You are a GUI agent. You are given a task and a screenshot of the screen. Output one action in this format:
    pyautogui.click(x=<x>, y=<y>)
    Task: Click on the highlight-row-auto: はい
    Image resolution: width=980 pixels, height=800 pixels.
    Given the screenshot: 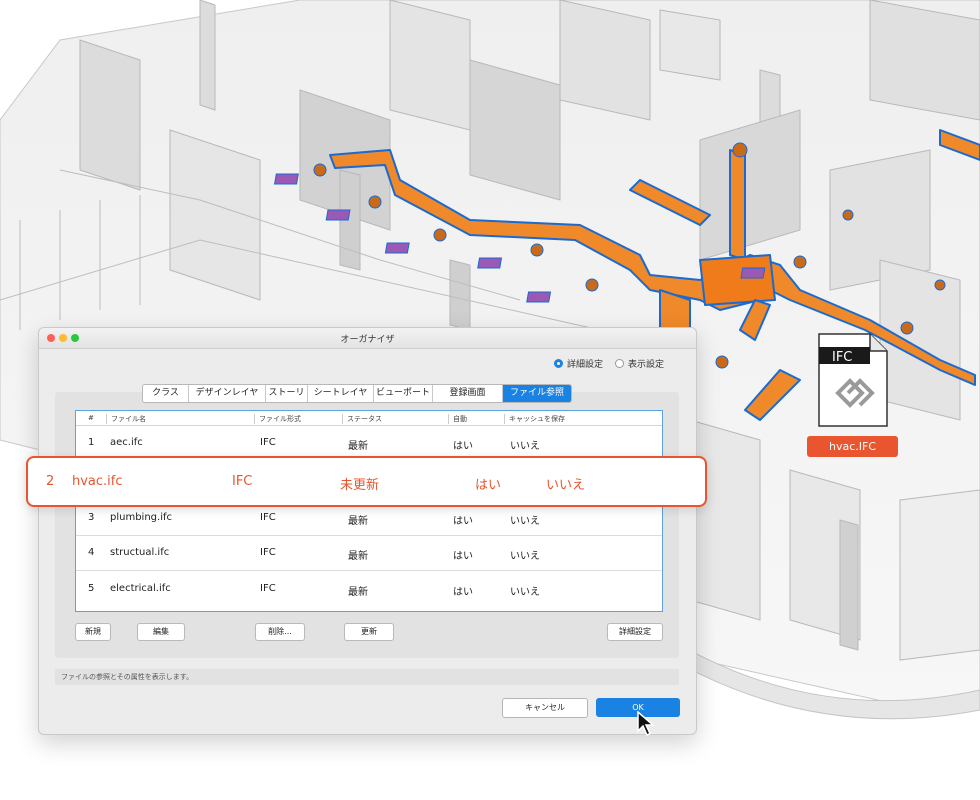 What is the action you would take?
    pyautogui.click(x=488, y=485)
    